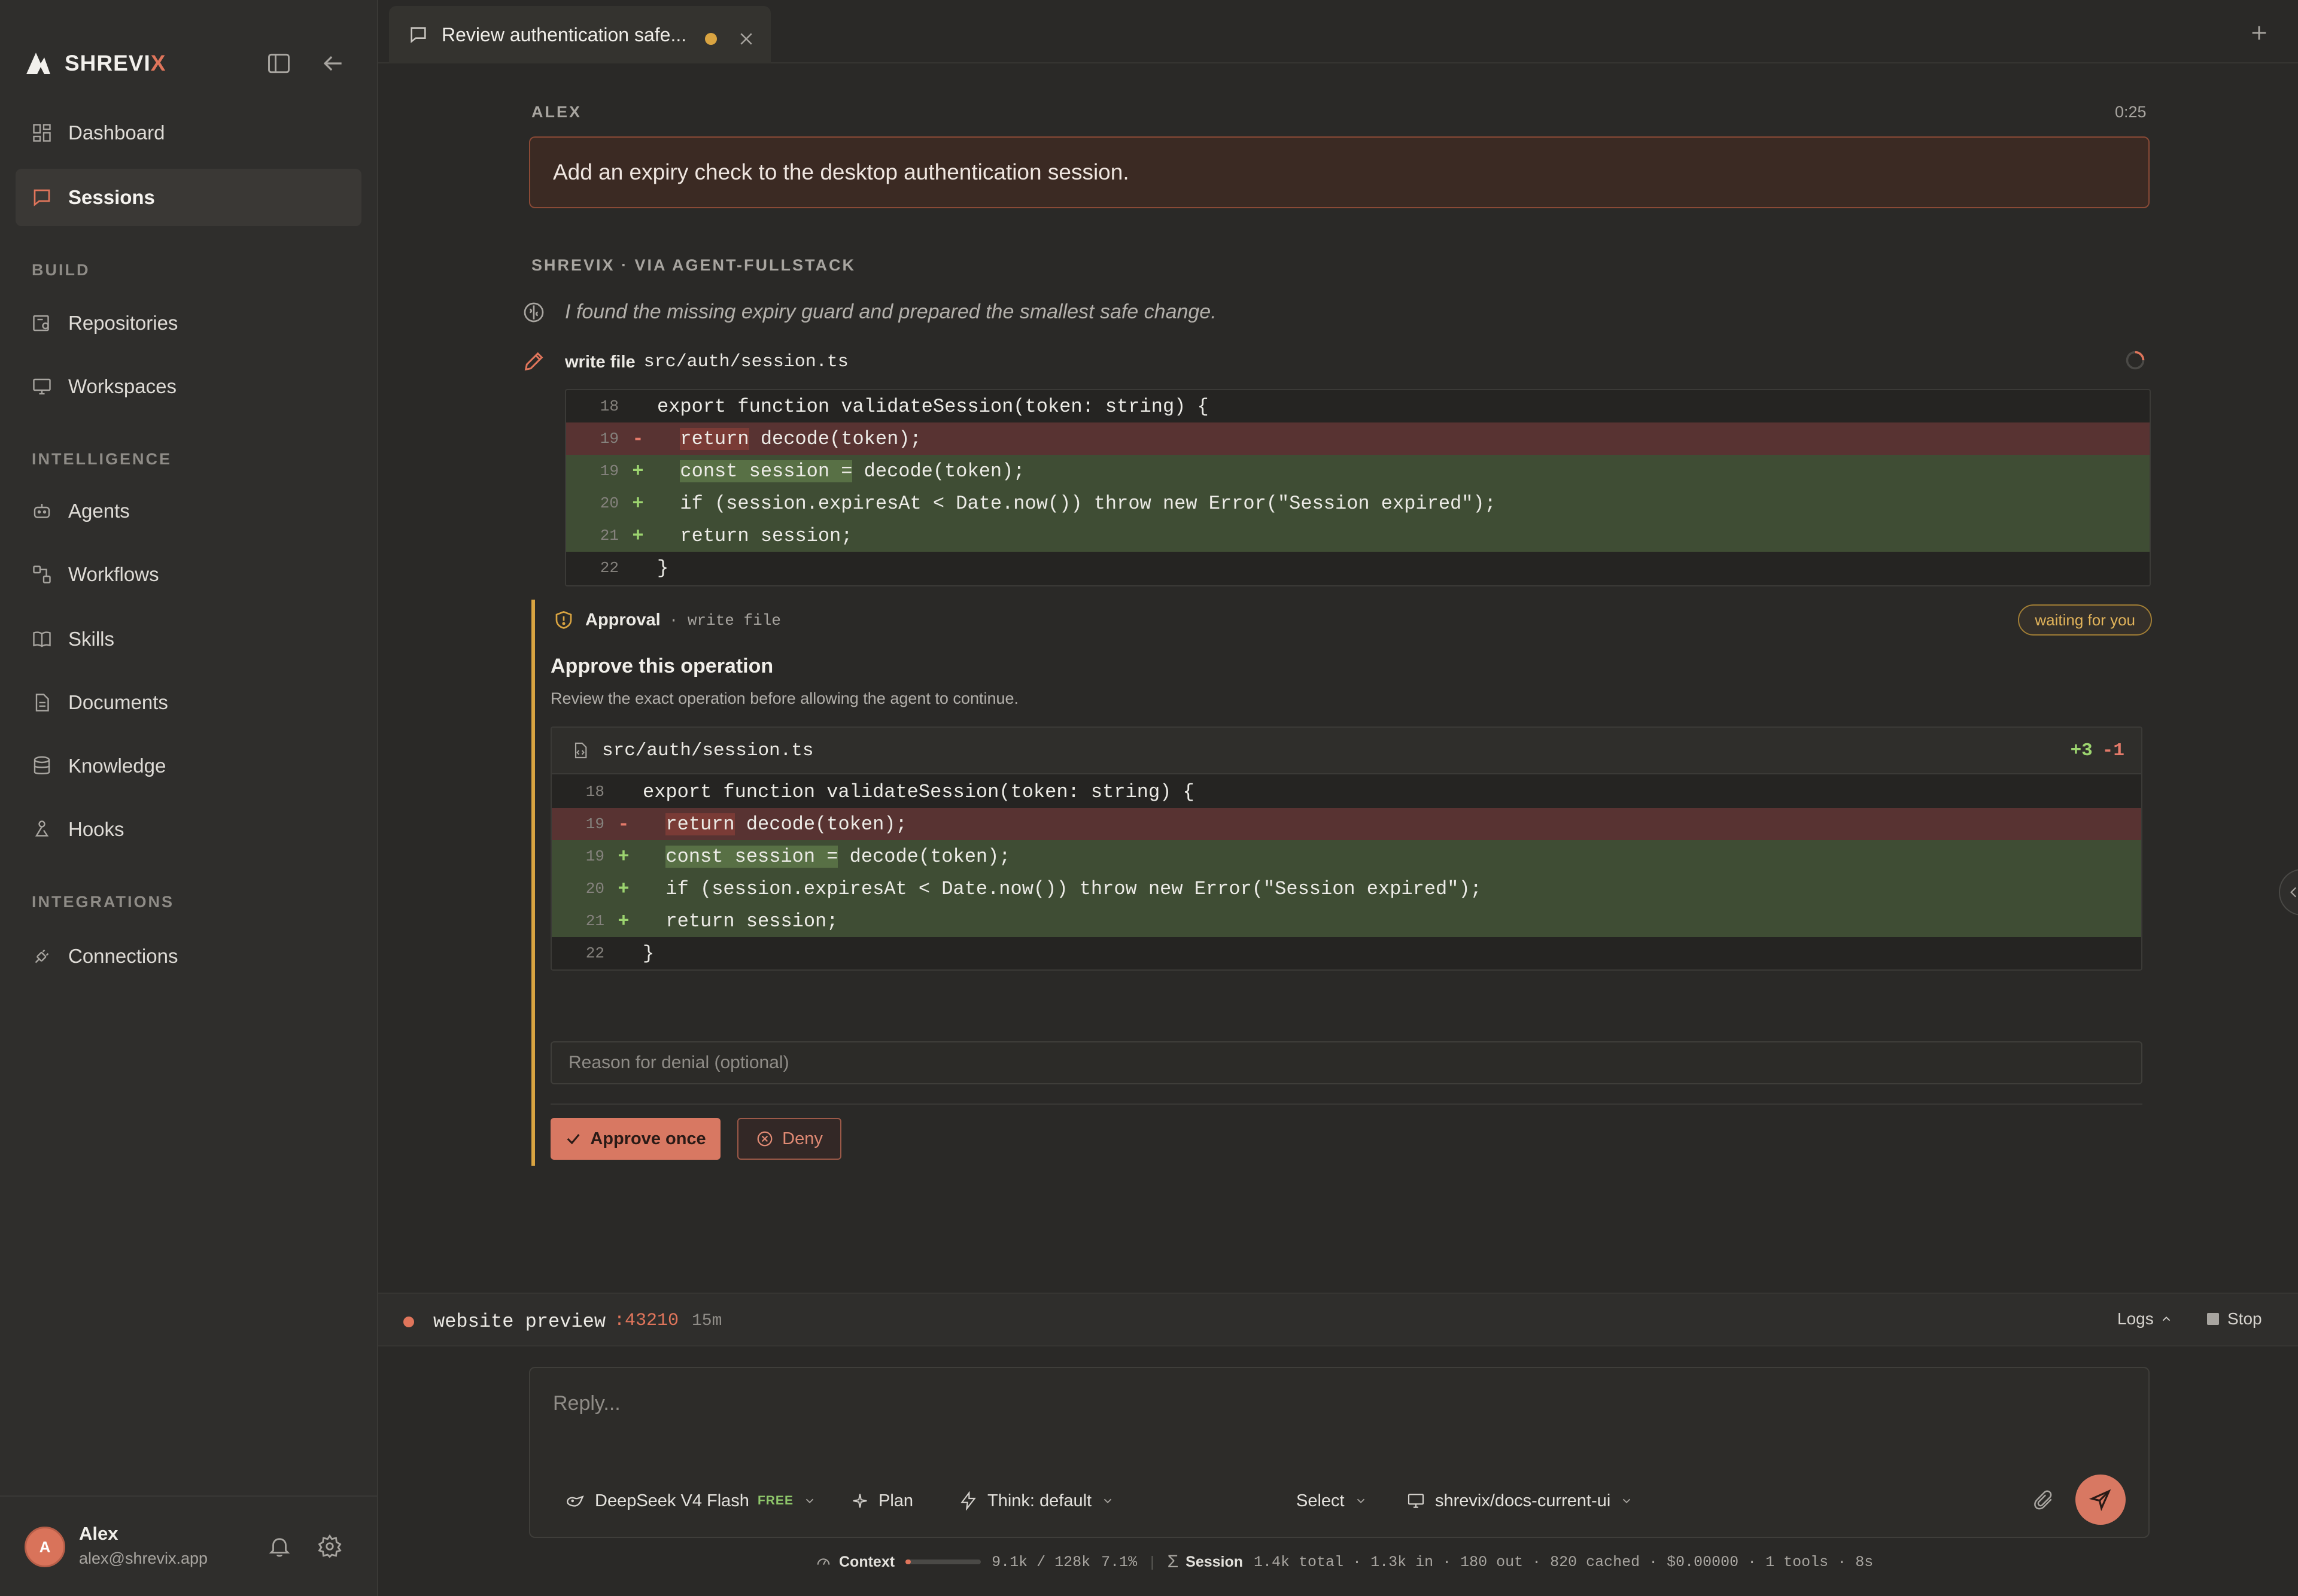 The width and height of the screenshot is (2298, 1596). I want to click on preview-age: 15m, so click(707, 1321).